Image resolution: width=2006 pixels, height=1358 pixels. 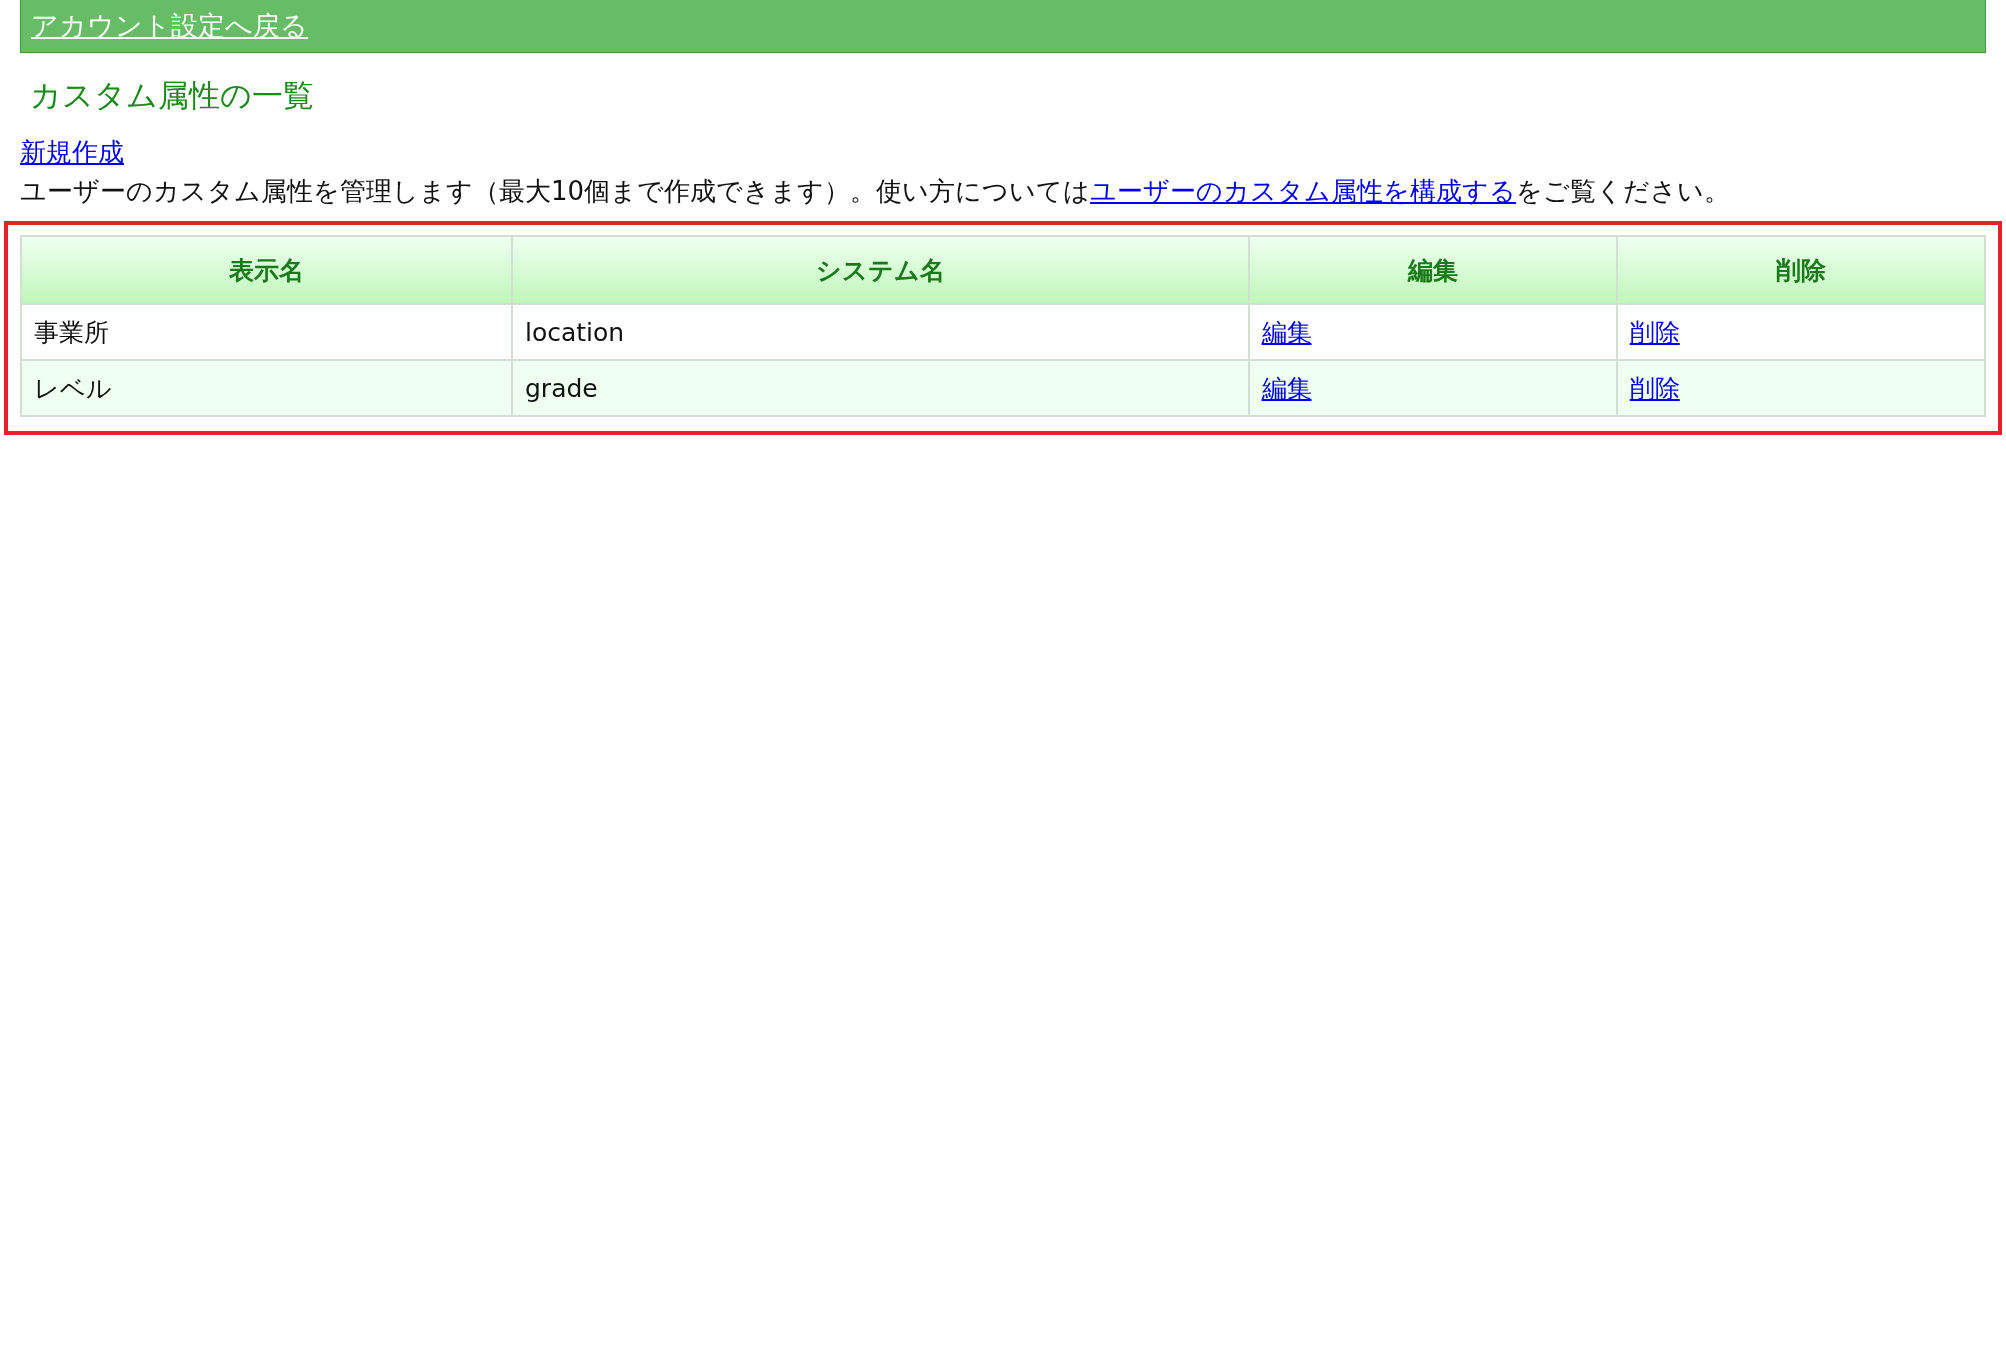 I want to click on column-header: システム名, so click(x=880, y=270).